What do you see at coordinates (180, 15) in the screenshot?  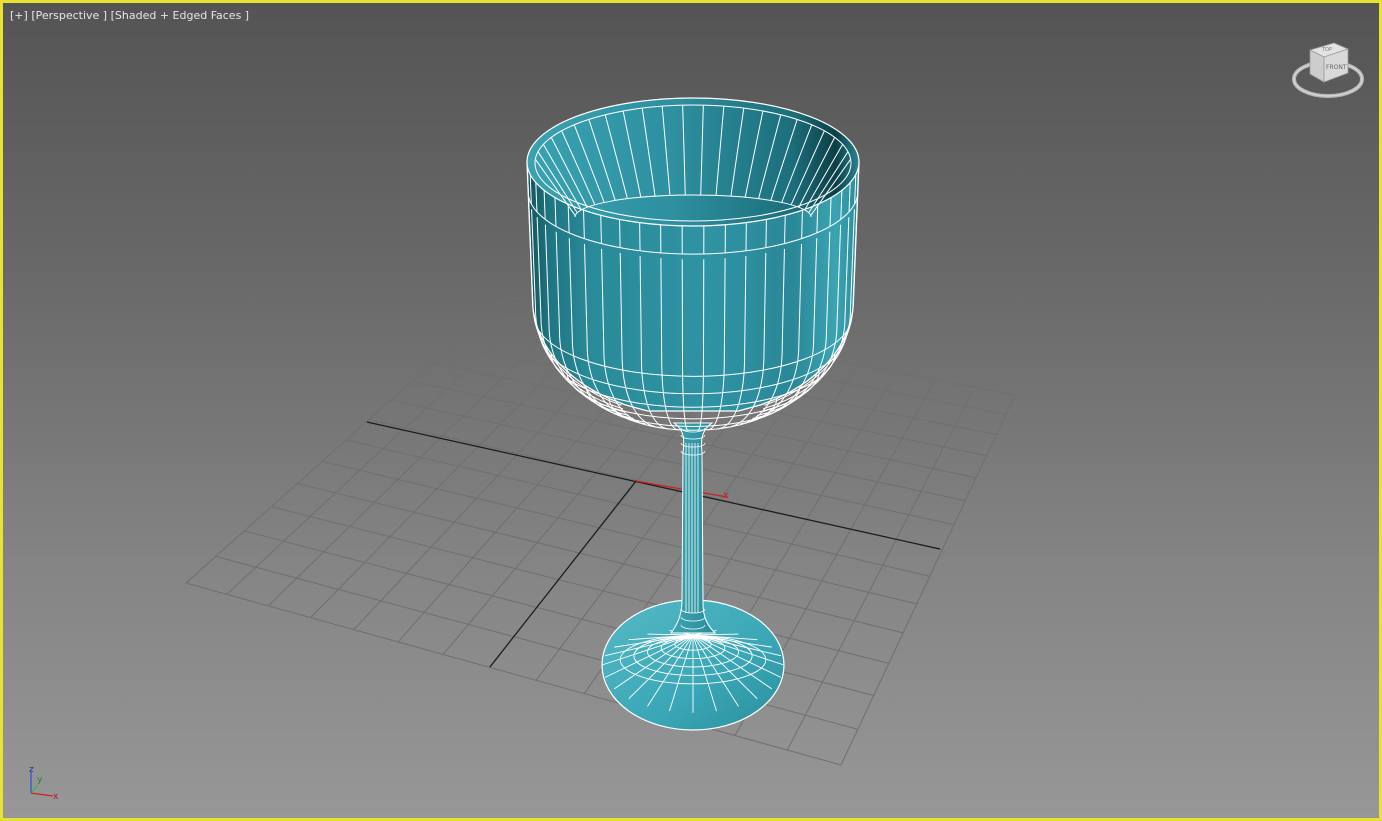 I see `viewport-shading-menu: [Shaded + Edged Faces ]` at bounding box center [180, 15].